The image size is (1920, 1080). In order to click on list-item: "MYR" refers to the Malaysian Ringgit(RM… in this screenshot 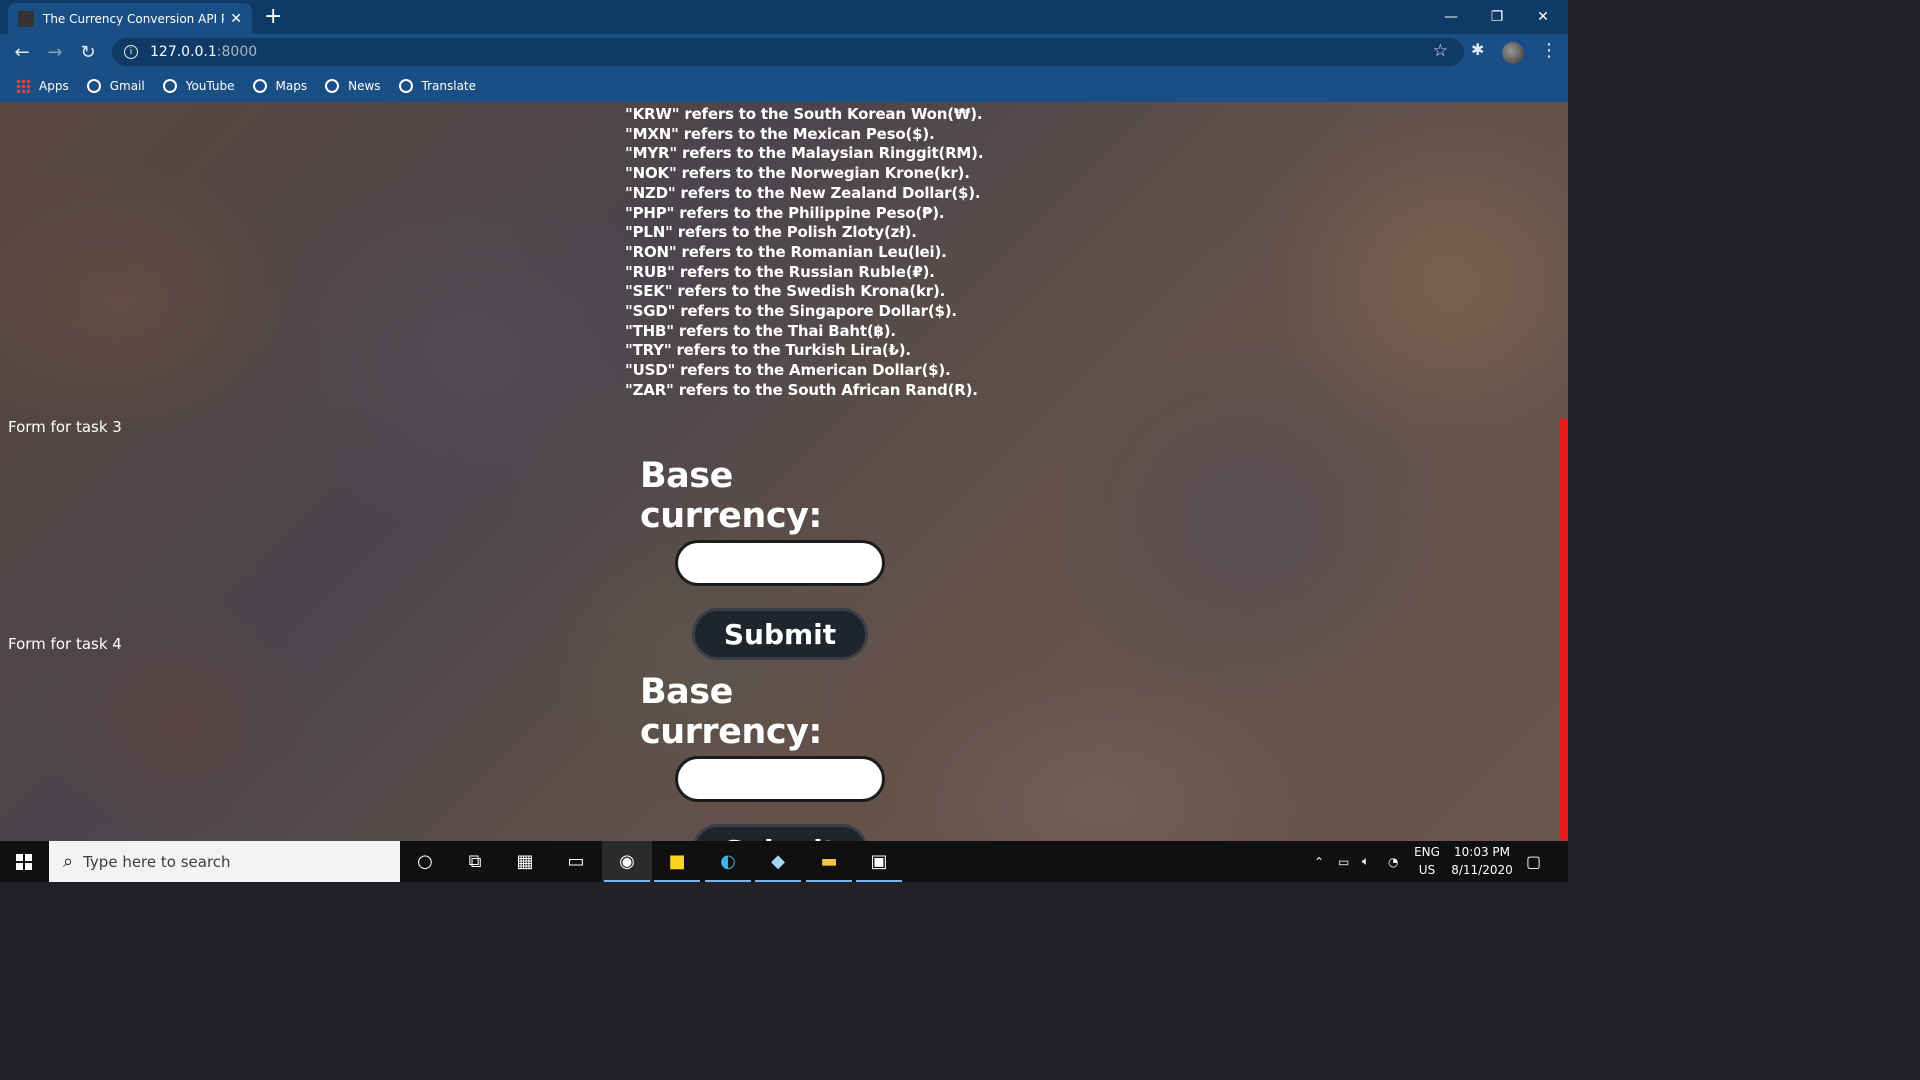, I will do `click(804, 153)`.